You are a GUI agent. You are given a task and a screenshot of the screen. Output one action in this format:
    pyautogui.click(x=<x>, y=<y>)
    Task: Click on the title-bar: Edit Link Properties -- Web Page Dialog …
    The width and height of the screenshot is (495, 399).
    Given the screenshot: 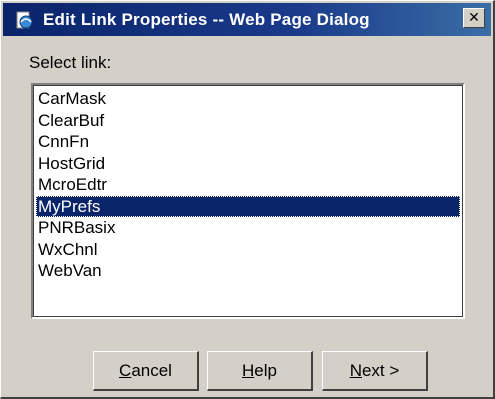 What is the action you would take?
    pyautogui.click(x=247, y=19)
    